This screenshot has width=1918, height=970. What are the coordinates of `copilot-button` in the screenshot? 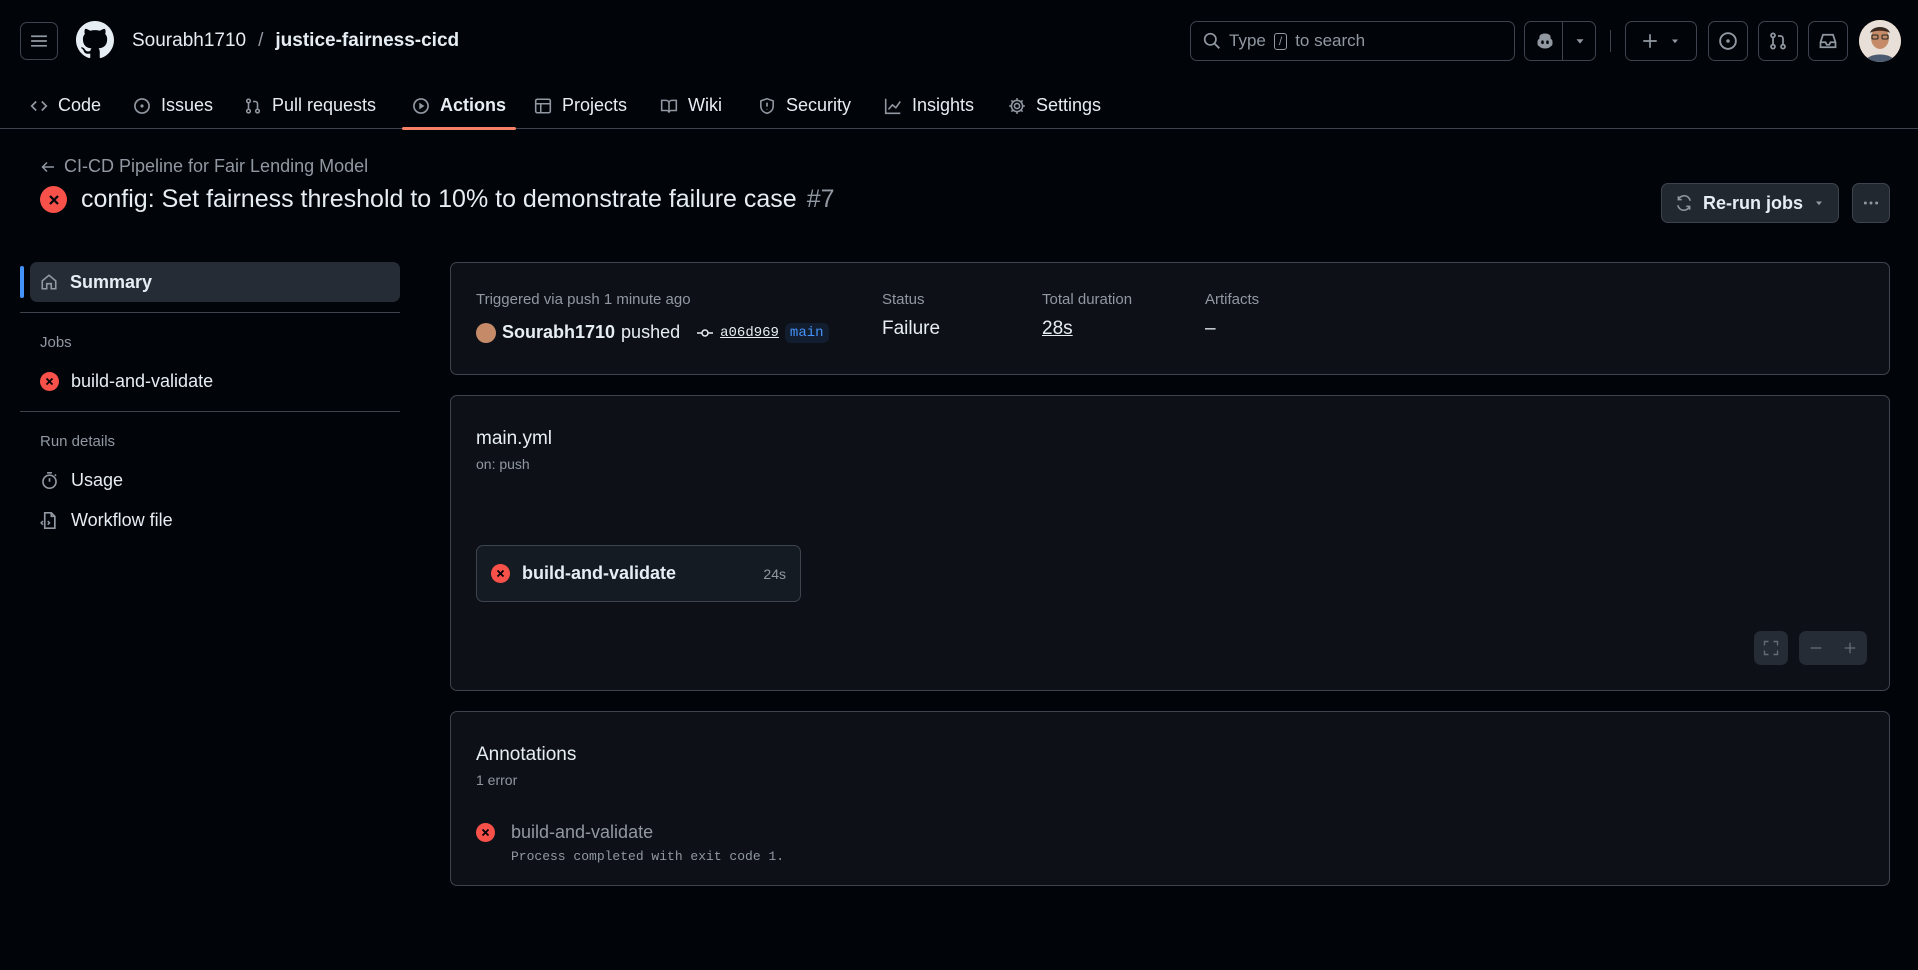 It's located at (1560, 41).